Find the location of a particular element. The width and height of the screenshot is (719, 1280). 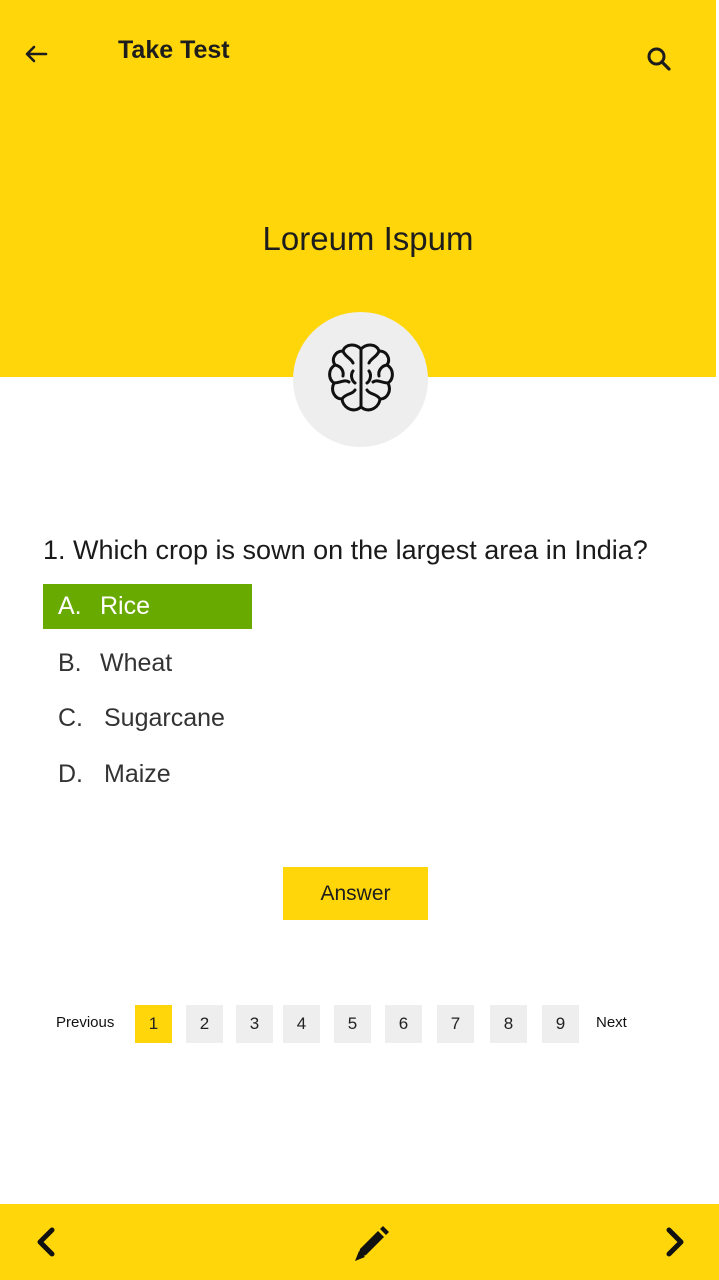

bottom-previous-button is located at coordinates (46, 1242).